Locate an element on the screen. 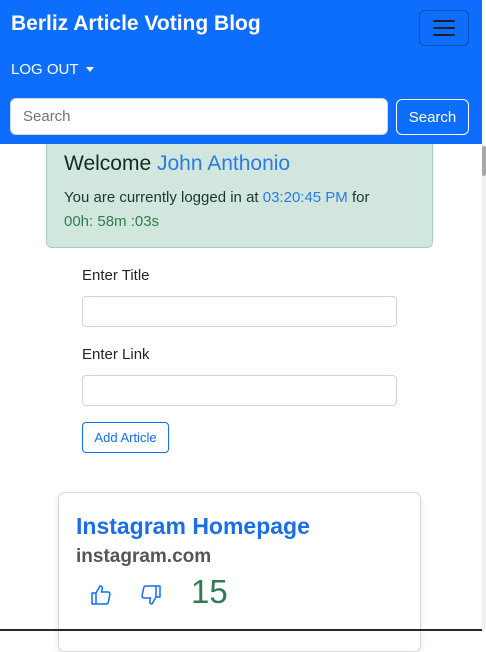 Image resolution: width=486 pixels, height=652 pixels. session-duration: 00h: 58m :03s is located at coordinates (112, 221).